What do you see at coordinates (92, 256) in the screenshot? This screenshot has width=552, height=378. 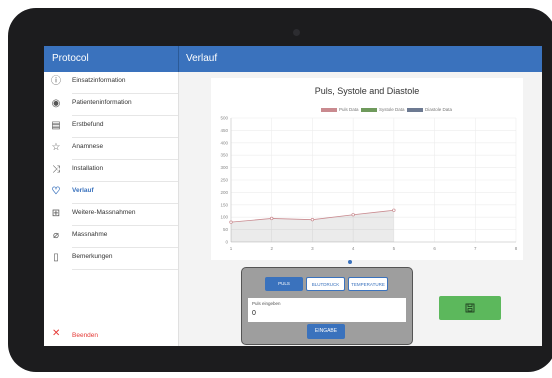 I see `sidebar-item-label: Bemerkungen` at bounding box center [92, 256].